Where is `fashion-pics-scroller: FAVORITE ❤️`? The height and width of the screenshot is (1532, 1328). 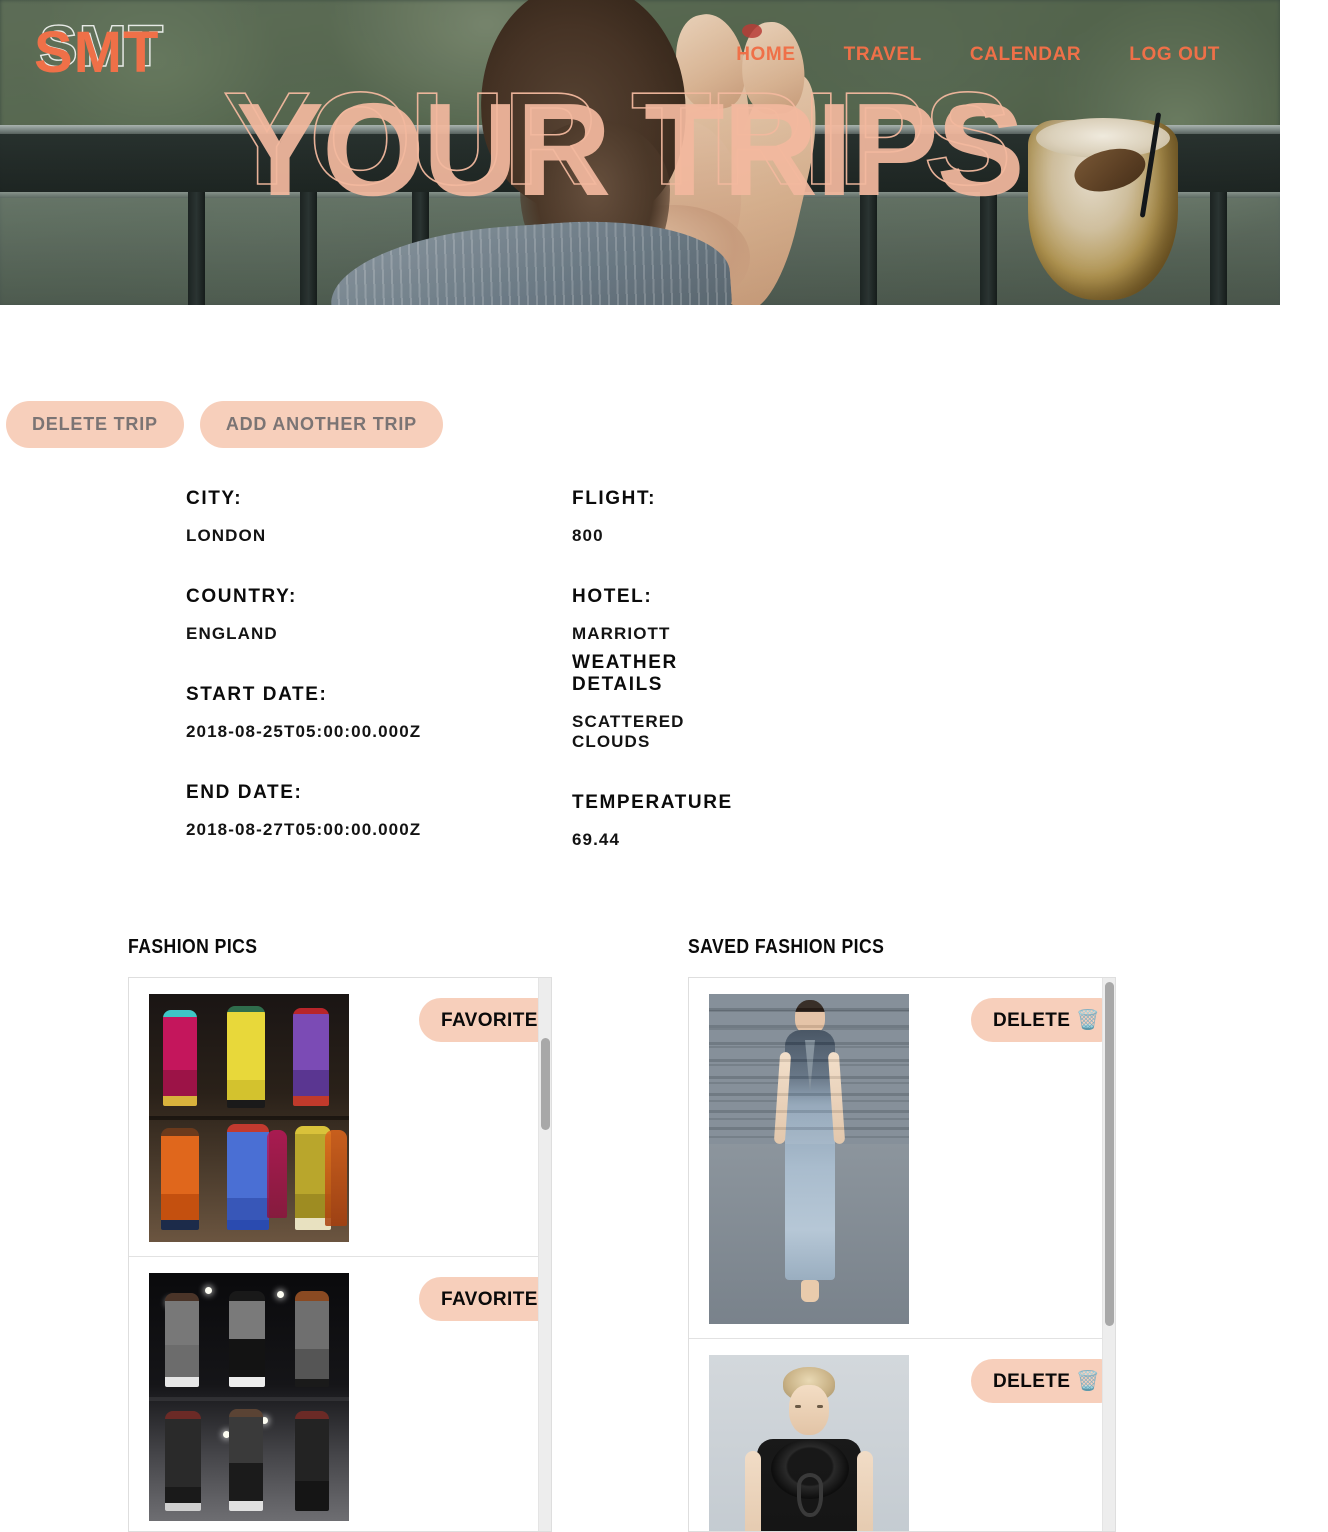 fashion-pics-scroller: FAVORITE ❤️ is located at coordinates (340, 1254).